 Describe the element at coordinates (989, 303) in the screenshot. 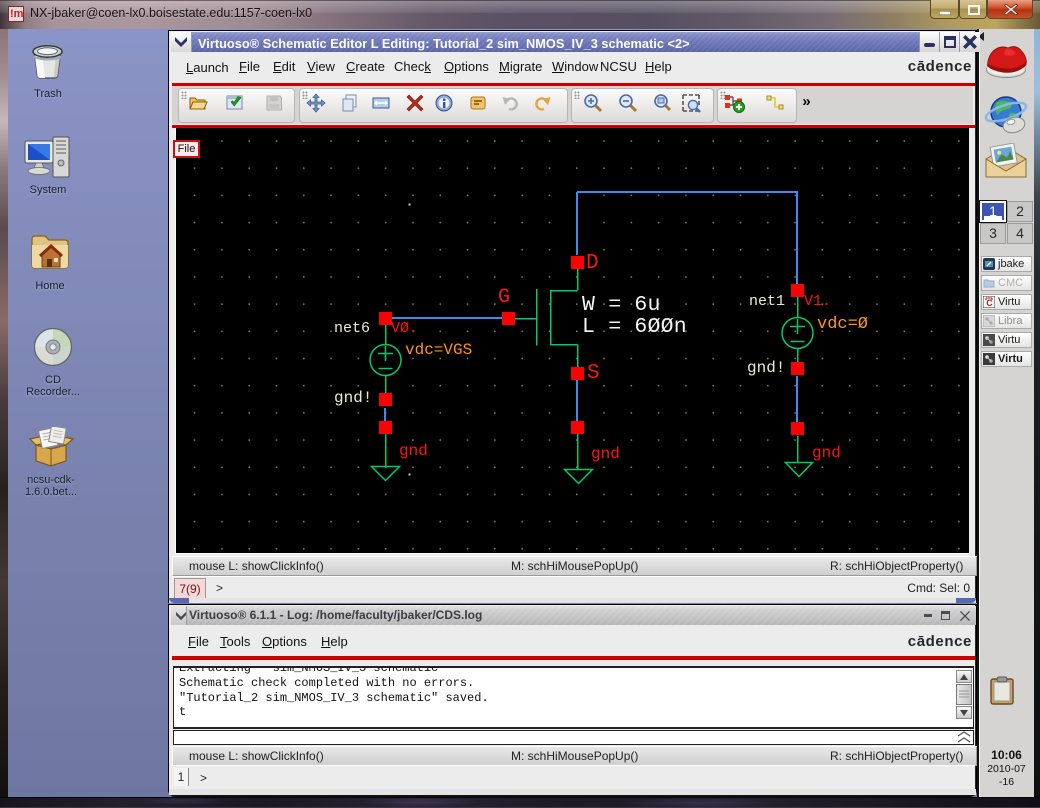

I see `svg-text: C` at that location.